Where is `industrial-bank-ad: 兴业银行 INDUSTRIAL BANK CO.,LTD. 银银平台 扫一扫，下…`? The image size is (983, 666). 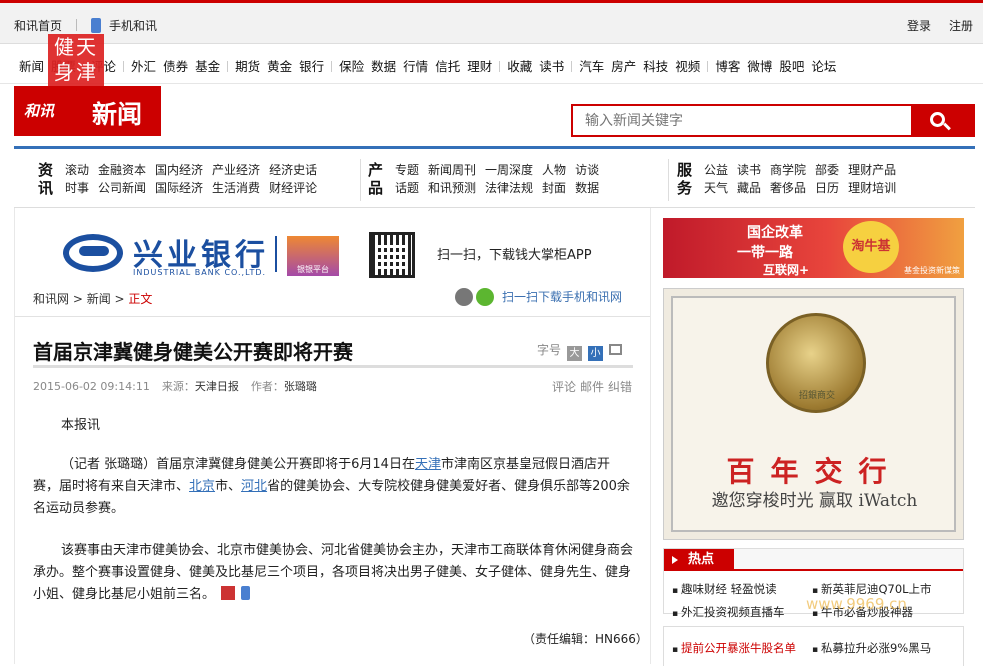
industrial-bank-ad: 兴业银行 INDUSTRIAL BANK CO.,LTD. 银银平台 扫一扫，下… is located at coordinates (343, 250).